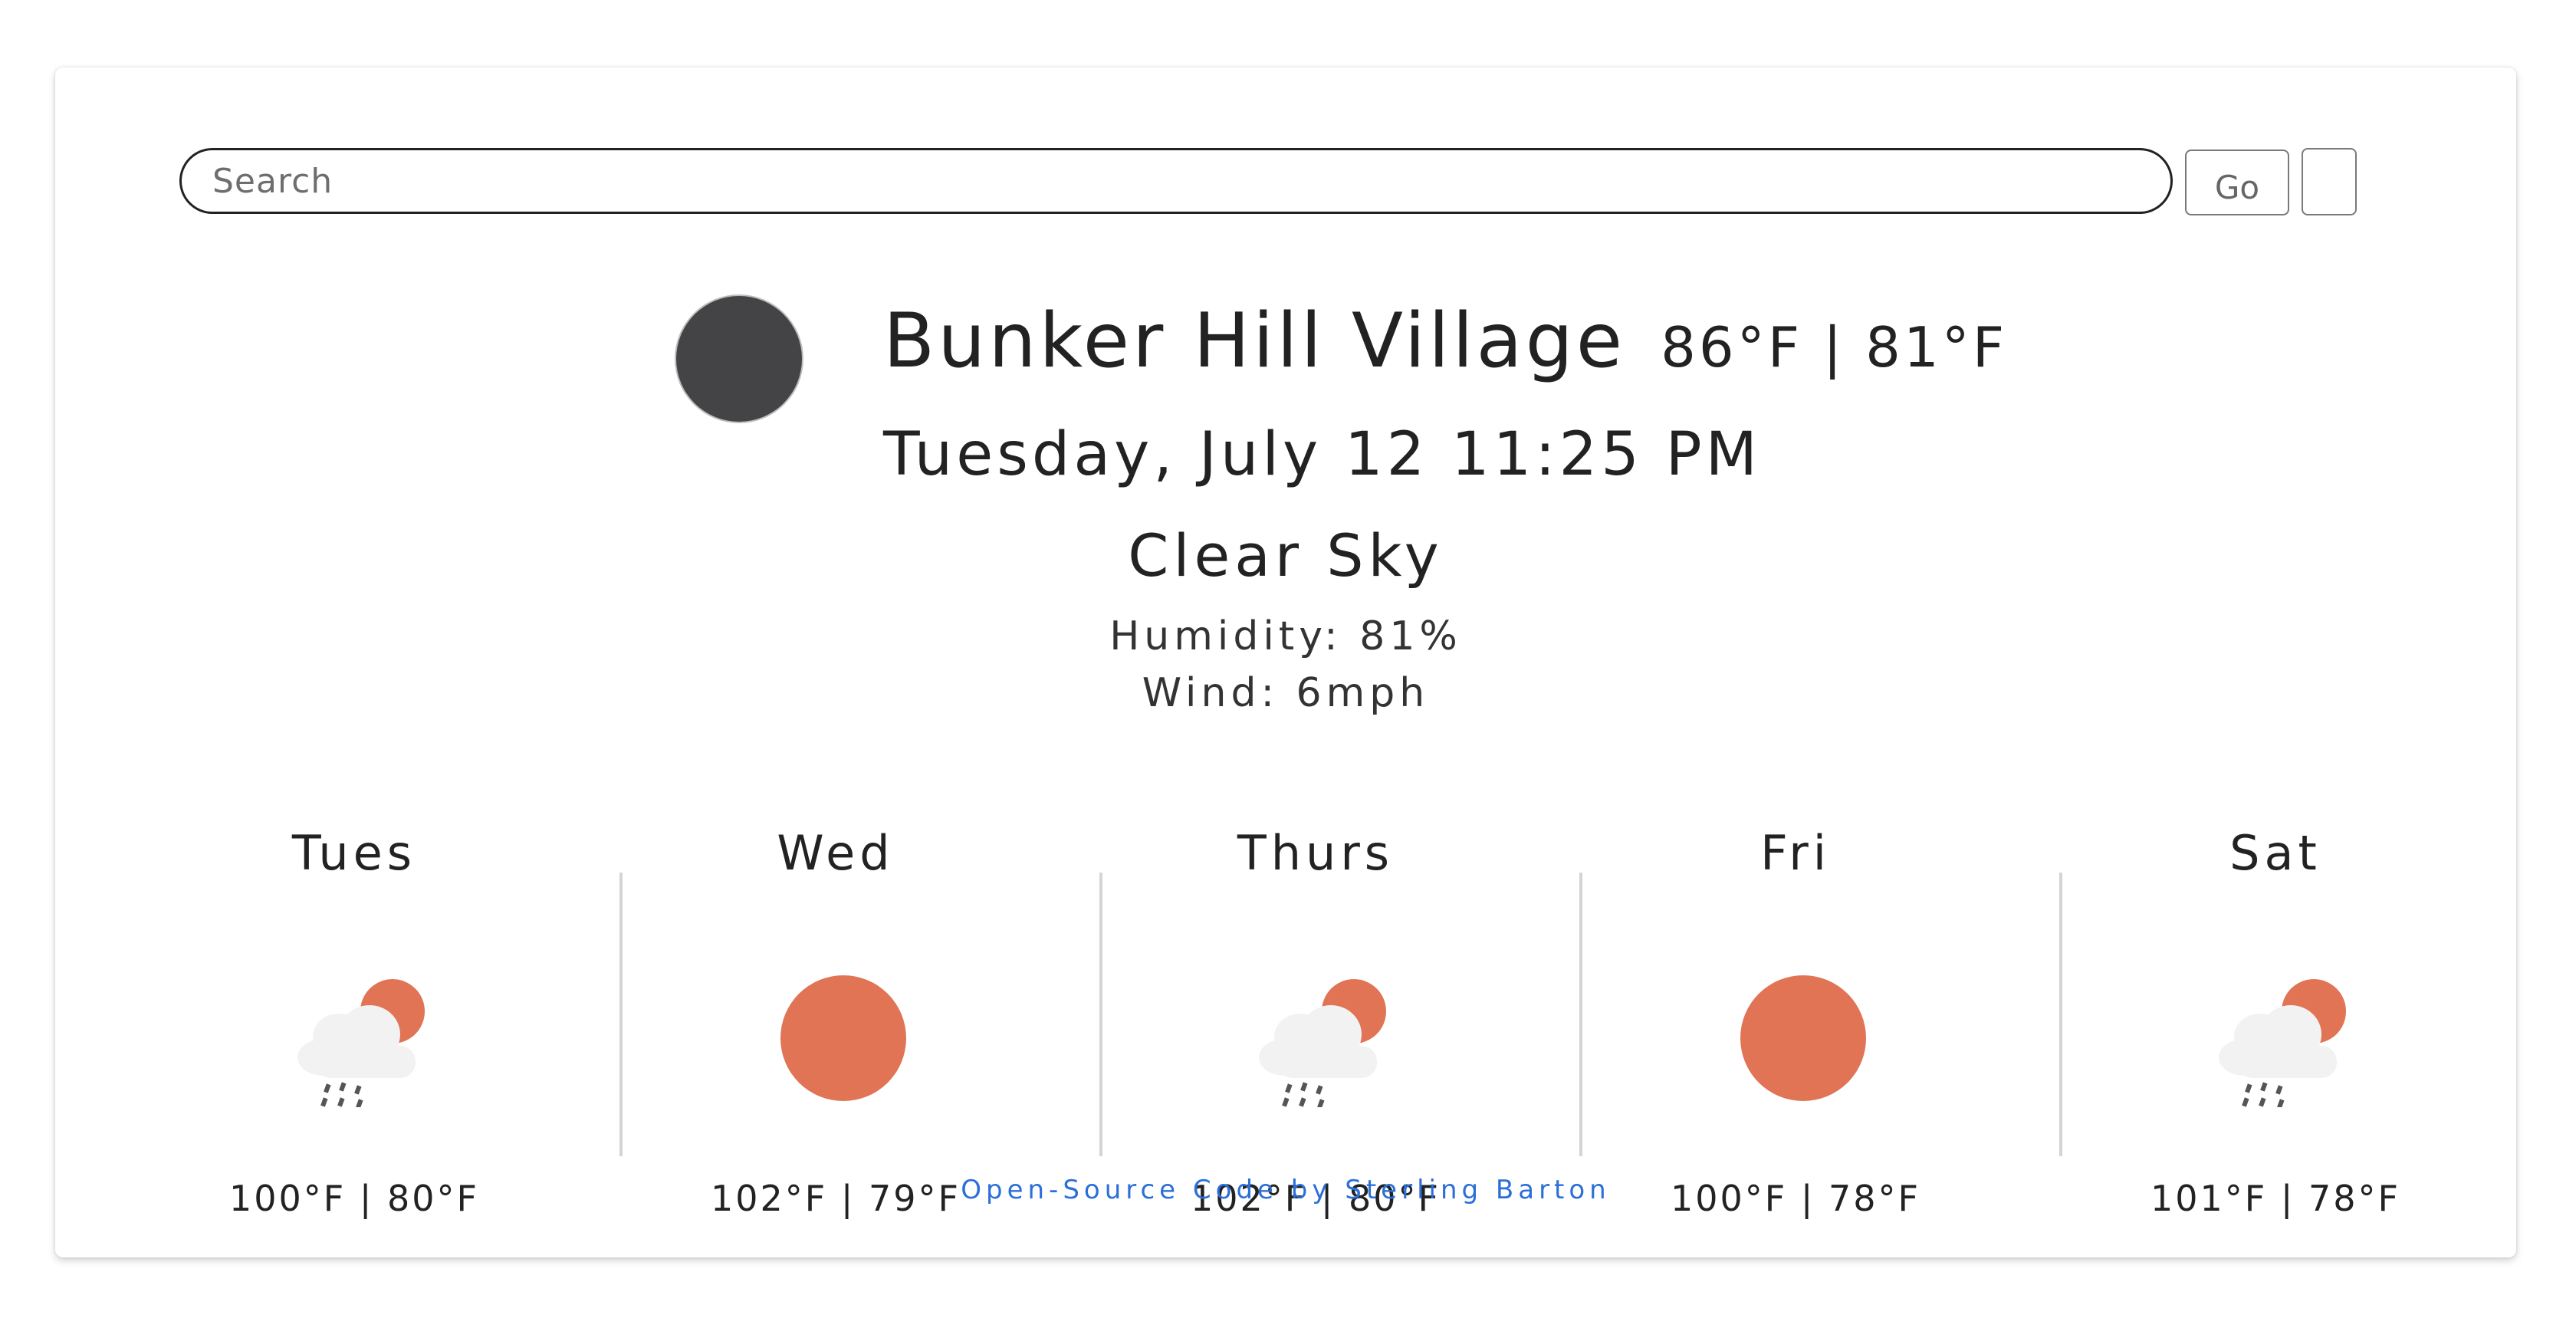 The height and width of the screenshot is (1328, 2576). Describe the element at coordinates (2330, 181) in the screenshot. I see `location-button` at that location.